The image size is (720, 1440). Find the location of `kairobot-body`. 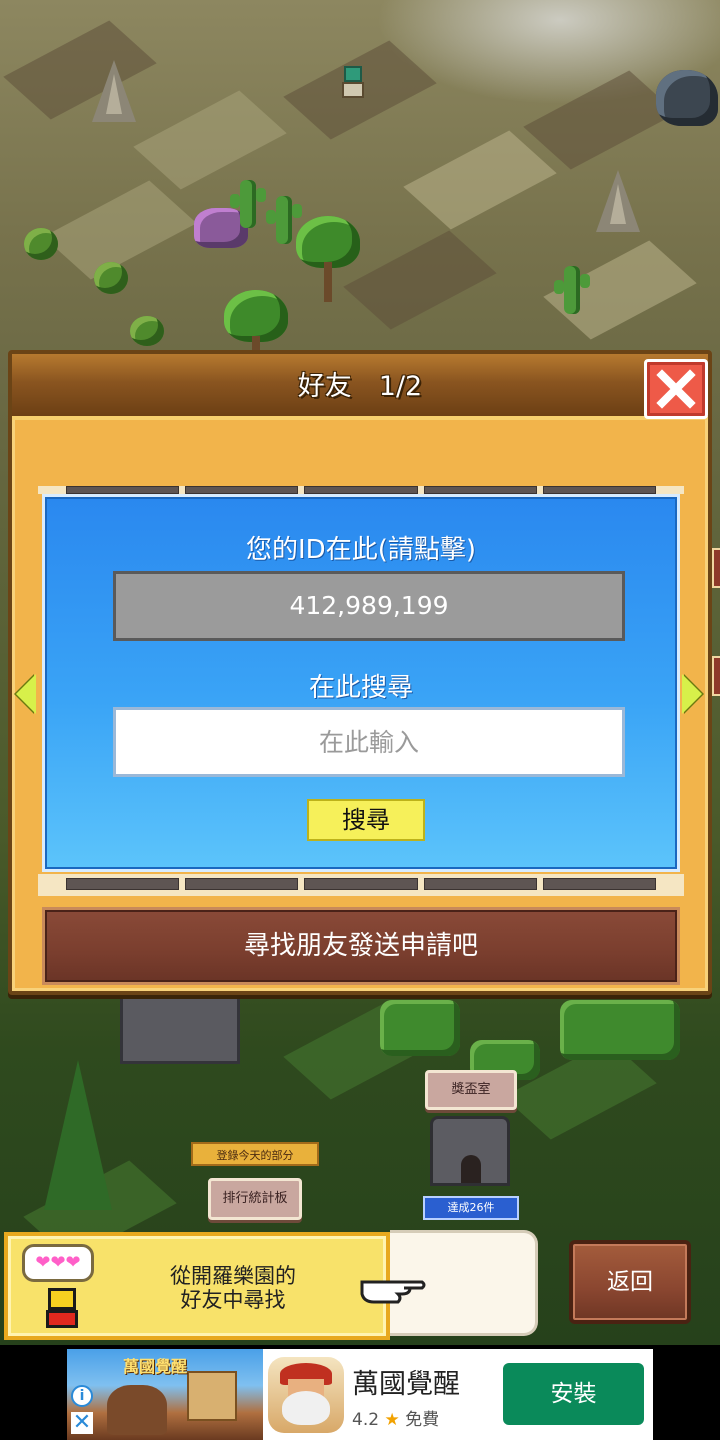

kairobot-body is located at coordinates (62, 1319).